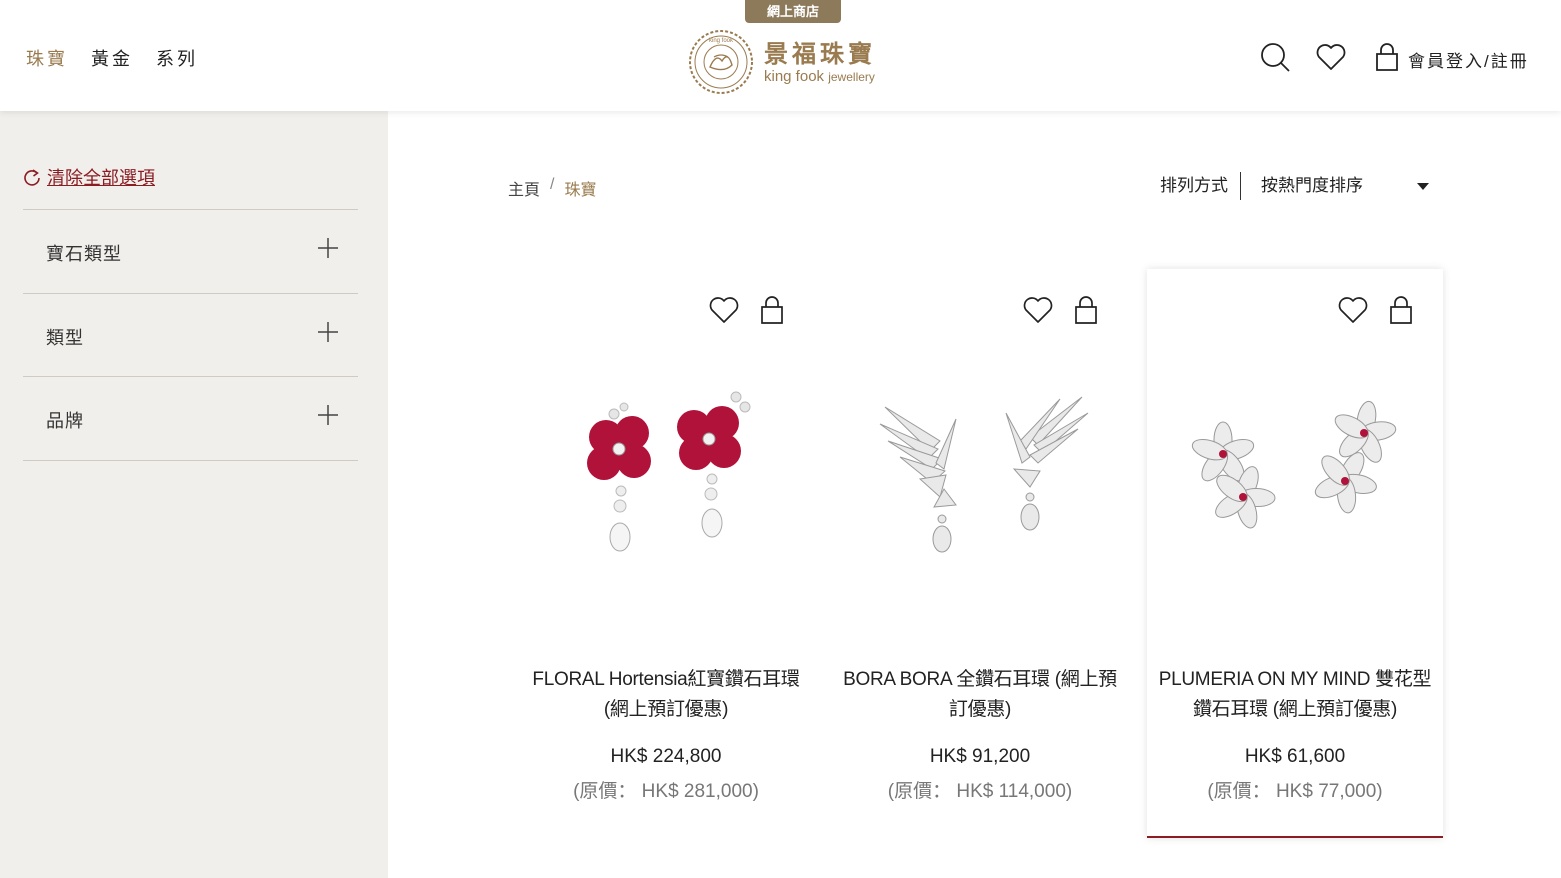 This screenshot has height=878, width=1561. Describe the element at coordinates (65, 421) in the screenshot. I see `filter-label: 品牌` at that location.